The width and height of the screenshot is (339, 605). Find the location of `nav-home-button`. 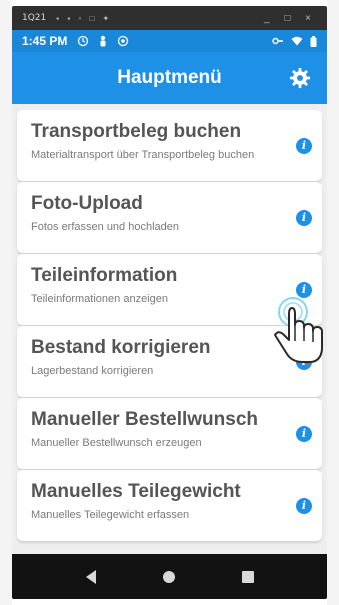

nav-home-button is located at coordinates (169, 577).